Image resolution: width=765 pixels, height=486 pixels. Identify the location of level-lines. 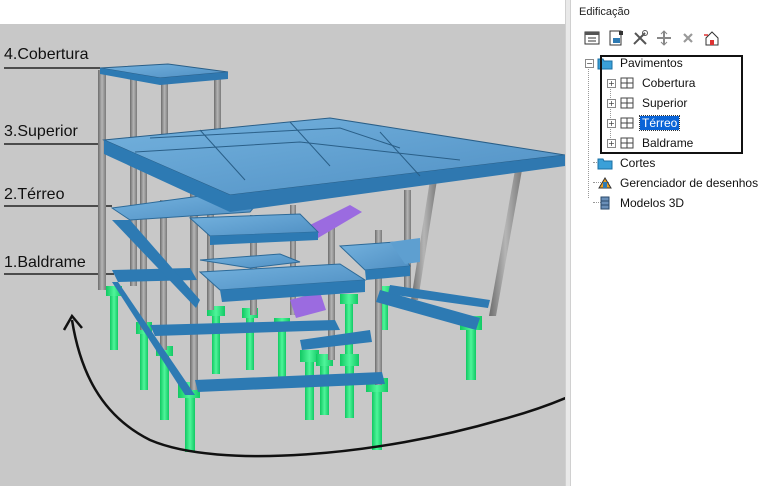
(59, 171).